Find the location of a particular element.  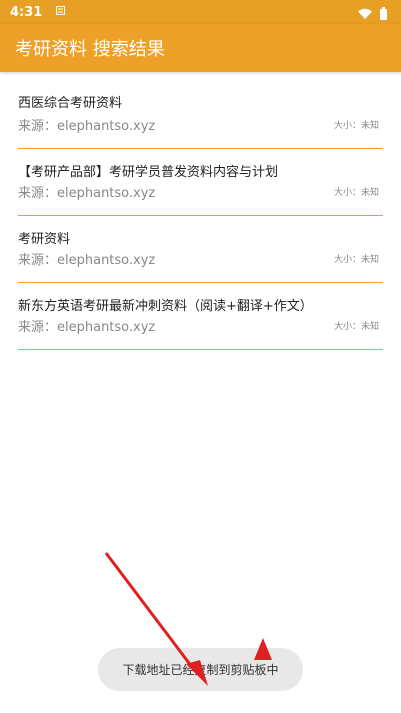

item-title: 新东方英语考研最新冲刺资料（阅读+翻译+作文） is located at coordinates (165, 306).